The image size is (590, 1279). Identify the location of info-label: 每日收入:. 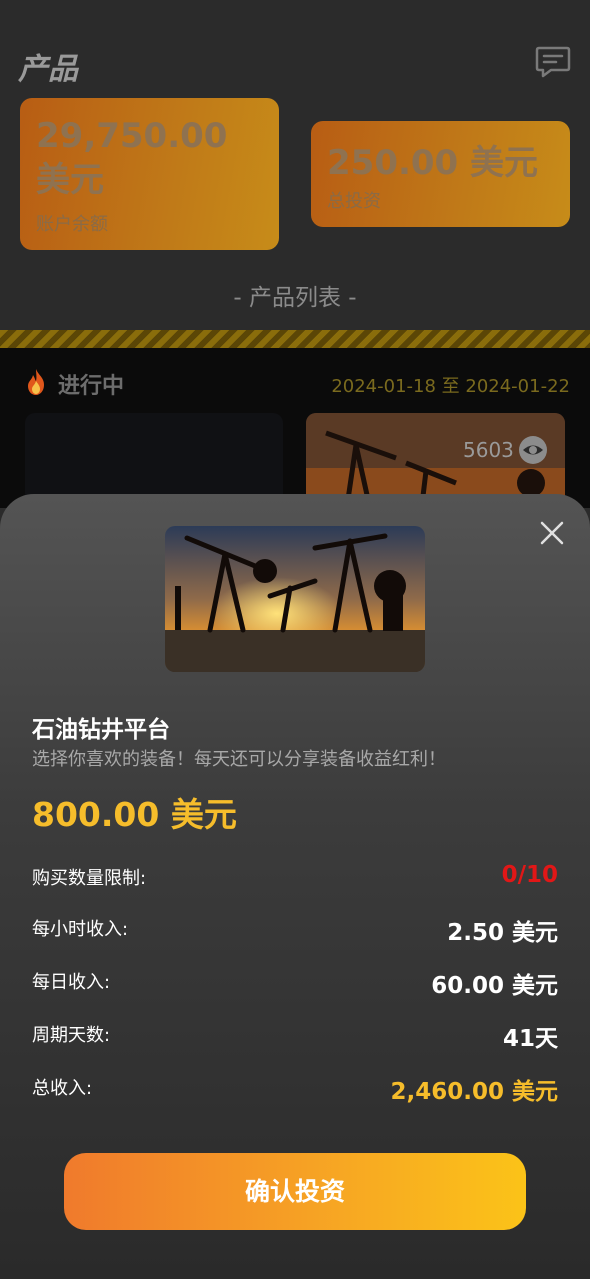
(71, 982).